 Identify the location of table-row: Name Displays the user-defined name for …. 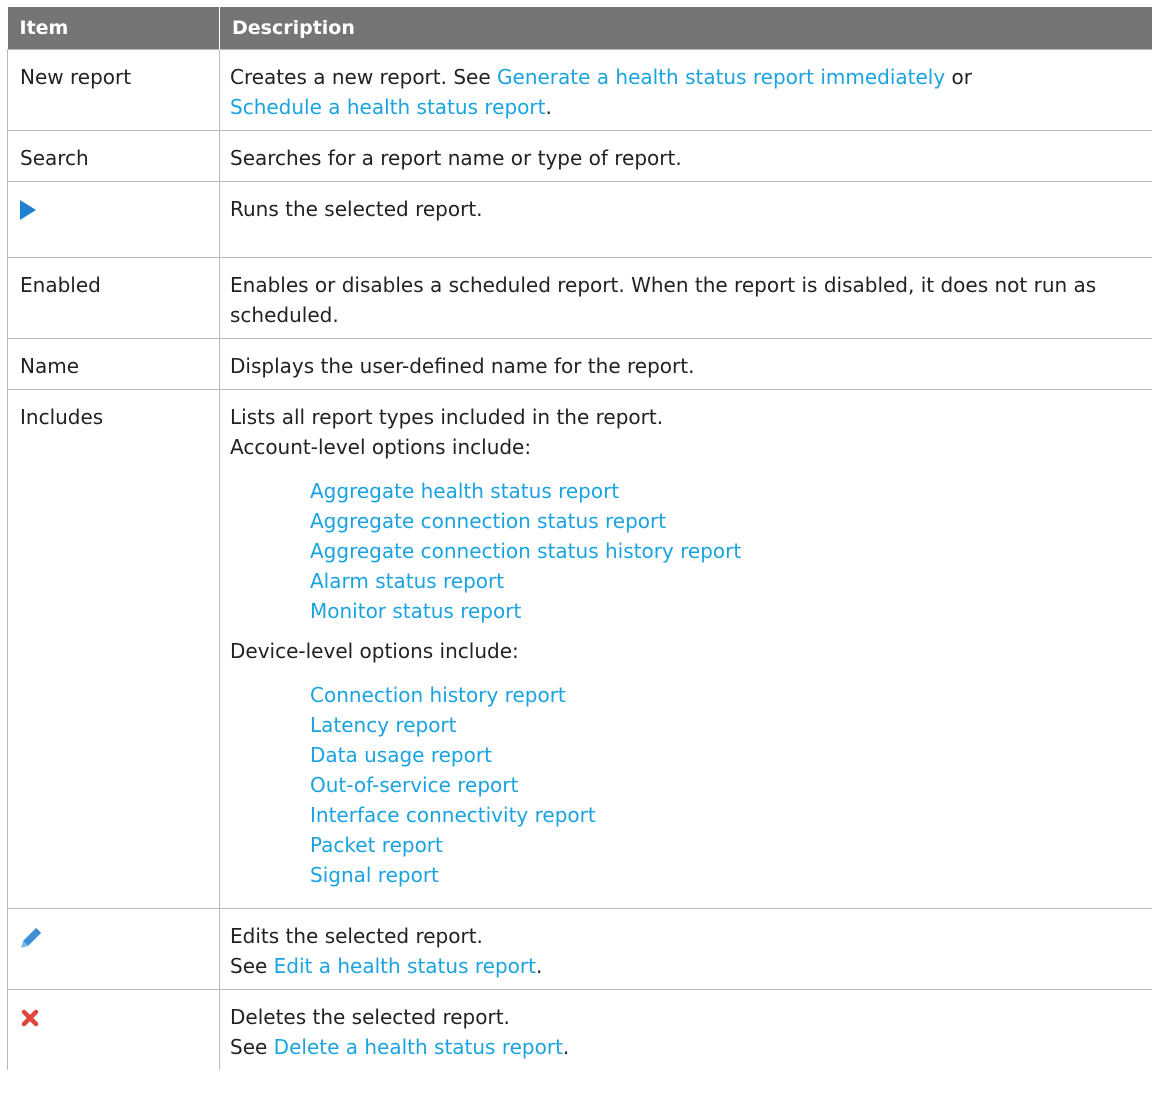
(579, 364).